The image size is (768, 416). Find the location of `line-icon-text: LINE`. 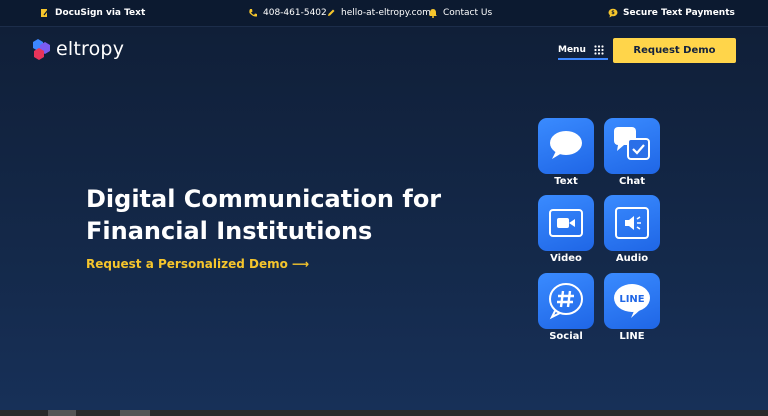

line-icon-text: LINE is located at coordinates (631, 299).